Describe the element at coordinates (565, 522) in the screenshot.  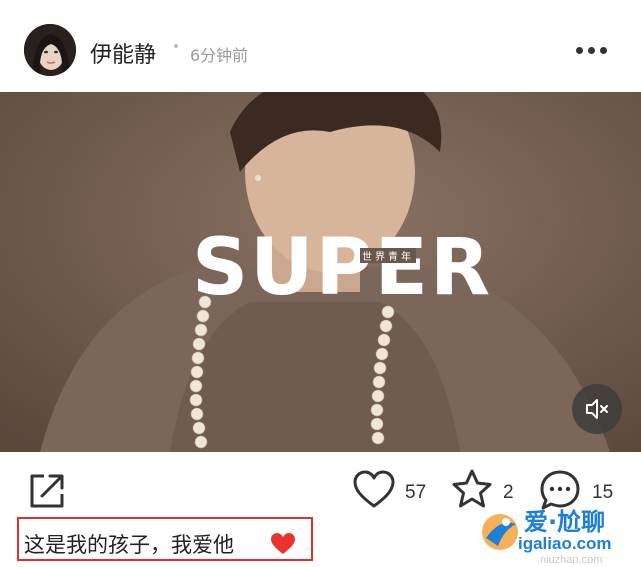
I see `watermark-title: 爱·尬聊` at that location.